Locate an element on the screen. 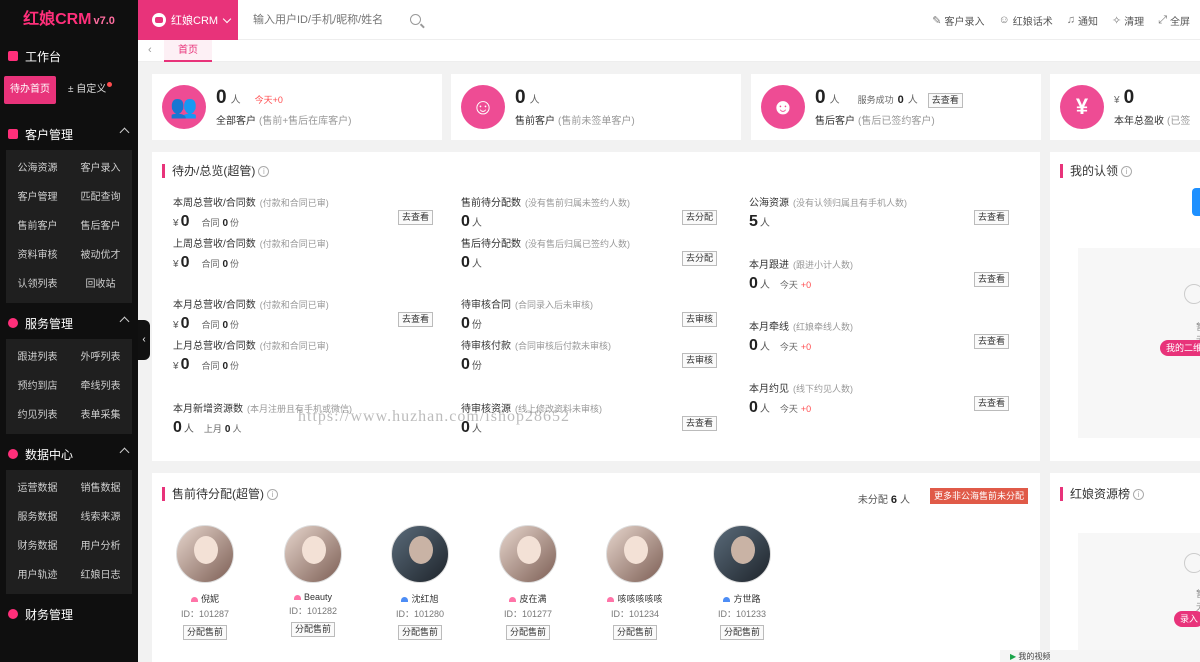  sidebar-section-workspace: 工作台 is located at coordinates (69, 56).